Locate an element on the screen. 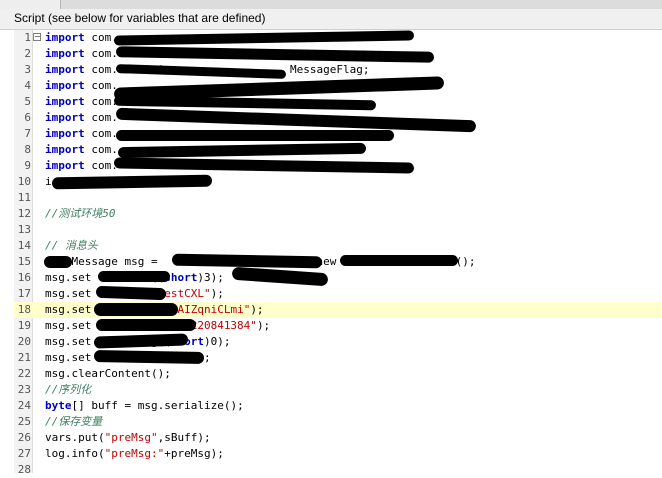 The width and height of the screenshot is (662, 478). line-number: 18 is located at coordinates (24, 309).